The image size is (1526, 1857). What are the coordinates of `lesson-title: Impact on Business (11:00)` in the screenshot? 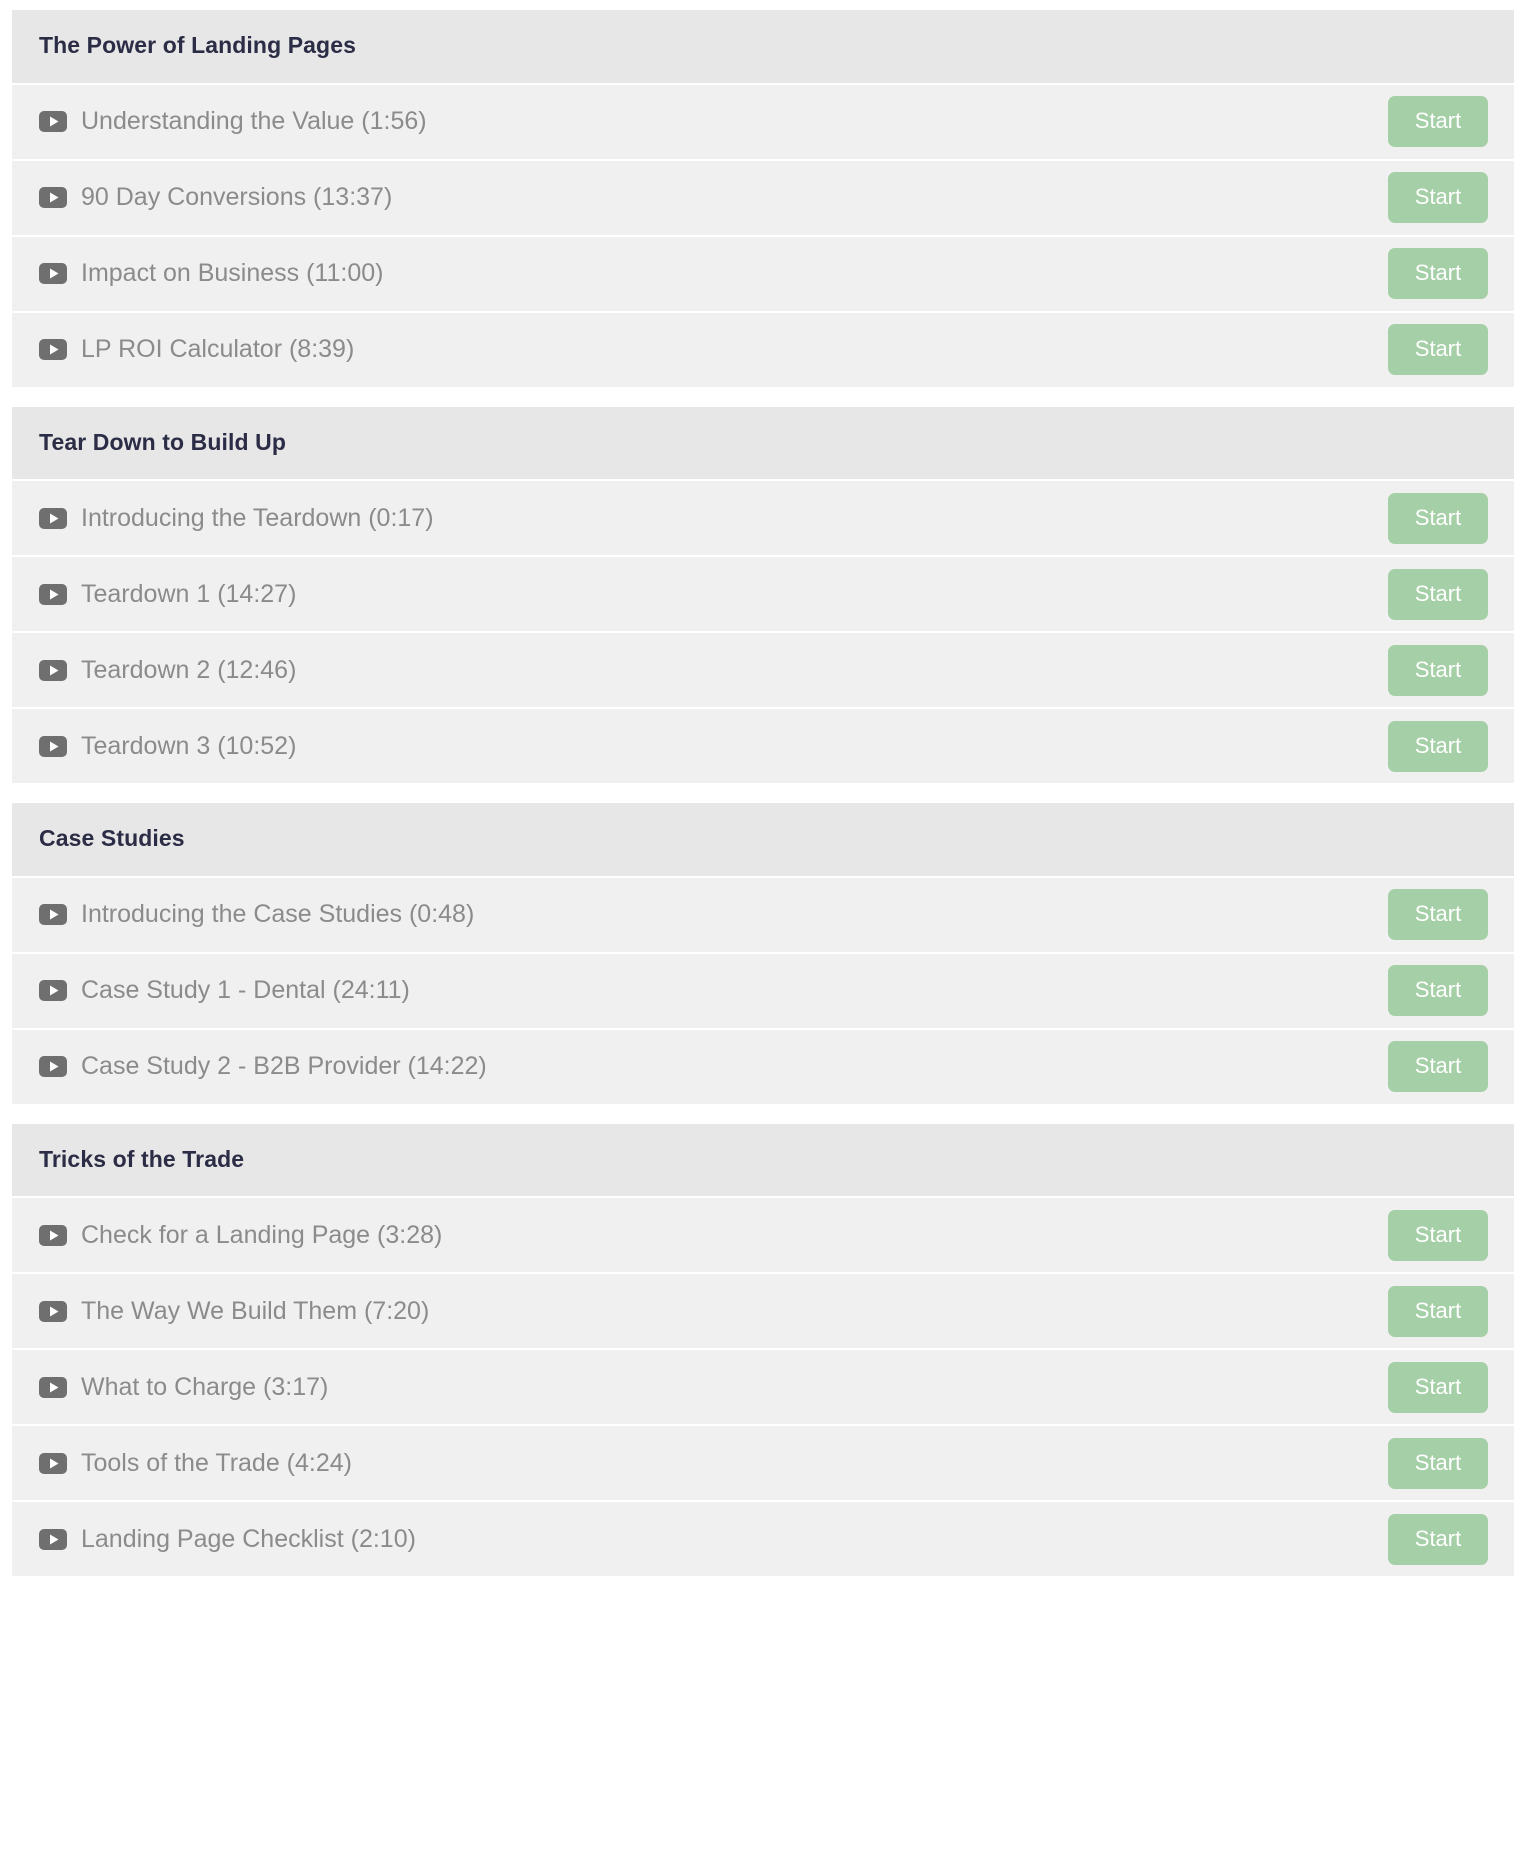 It's located at (232, 272).